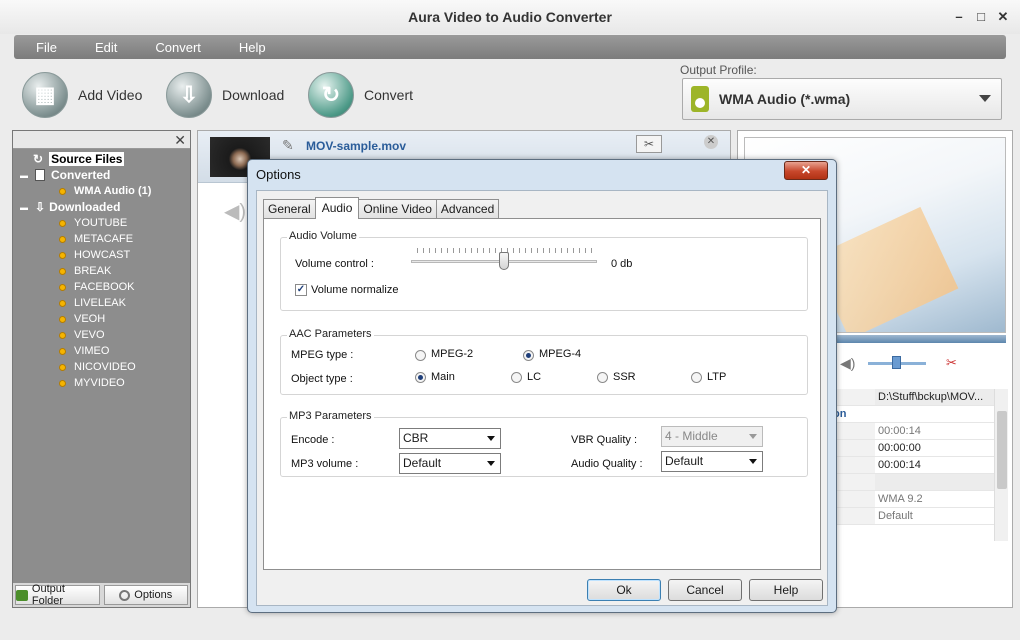 This screenshot has height=640, width=1020. Describe the element at coordinates (696, 377) in the screenshot. I see `object-ltp-radio` at that location.